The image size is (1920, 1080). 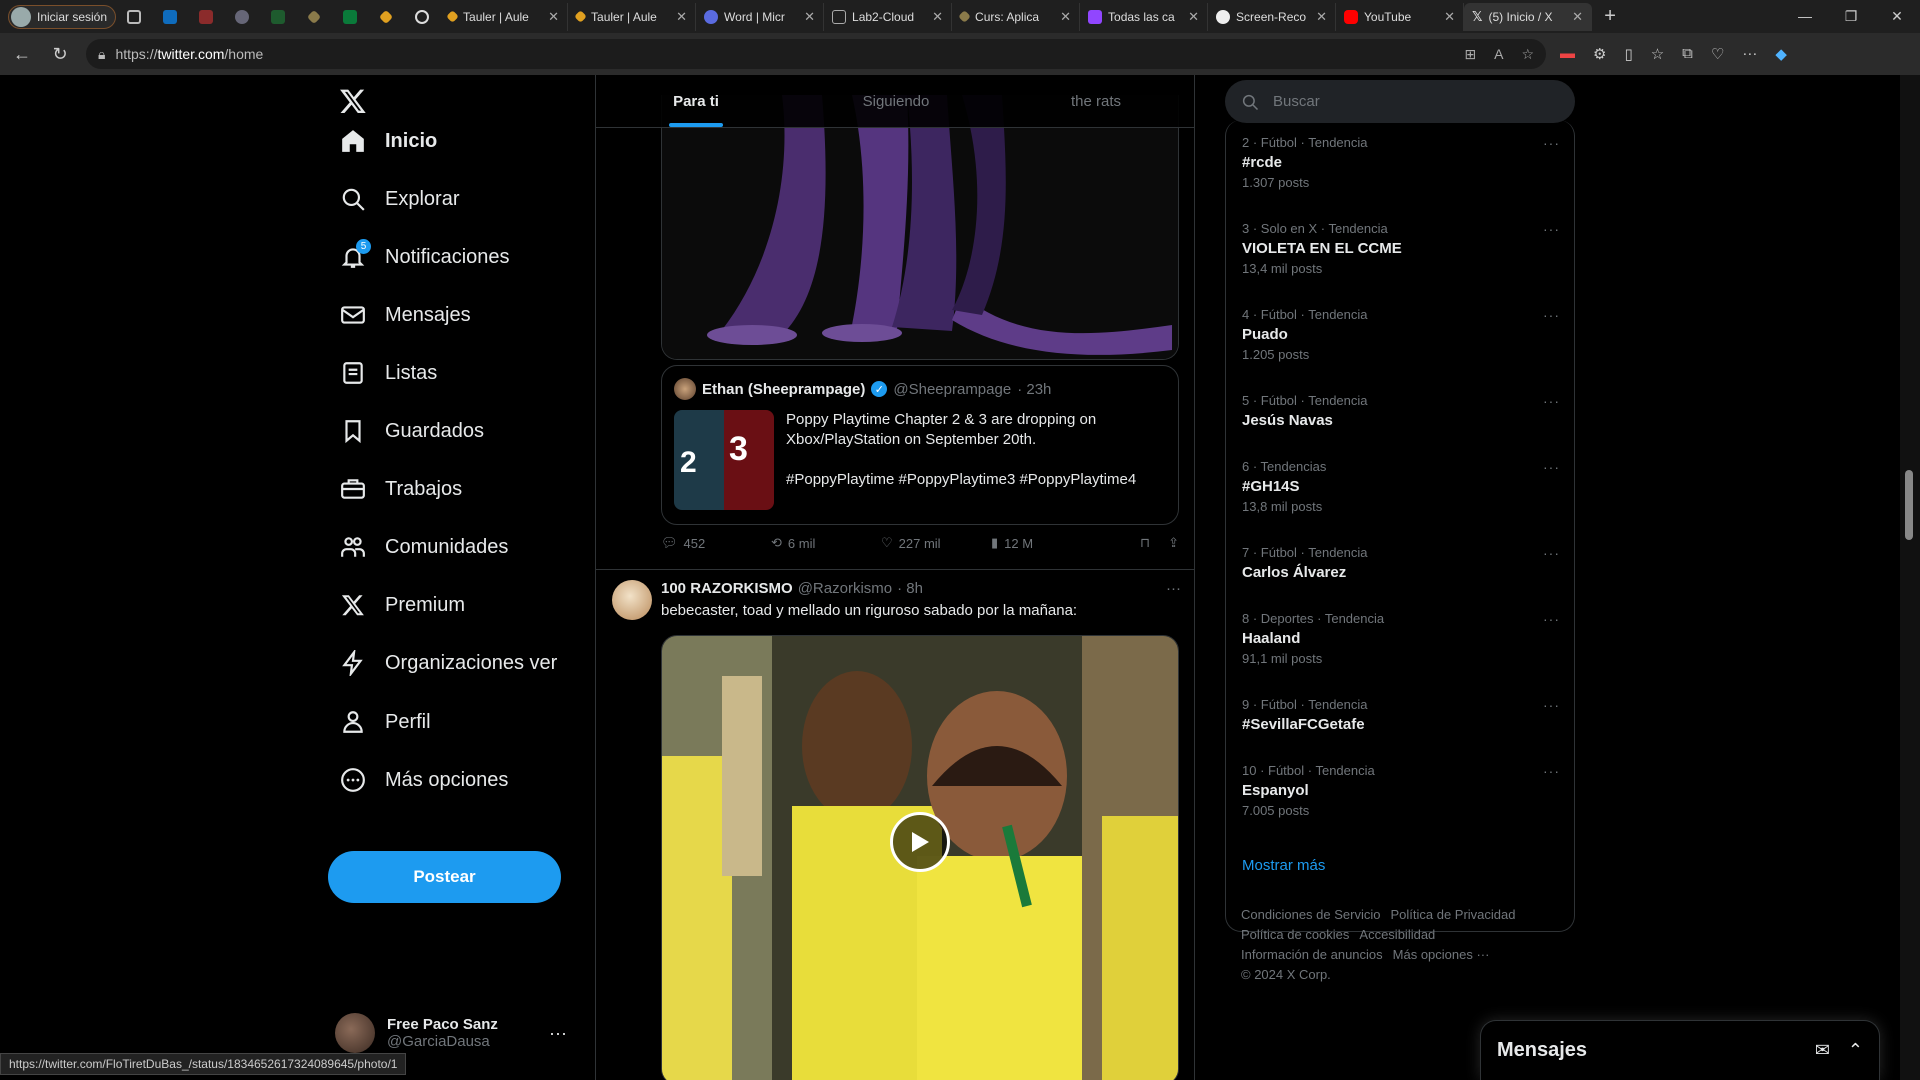 I want to click on tweet-author-name: 100 RAZORKISMO, so click(x=727, y=588).